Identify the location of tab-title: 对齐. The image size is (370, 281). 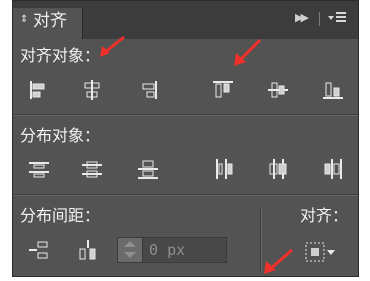
(50, 21).